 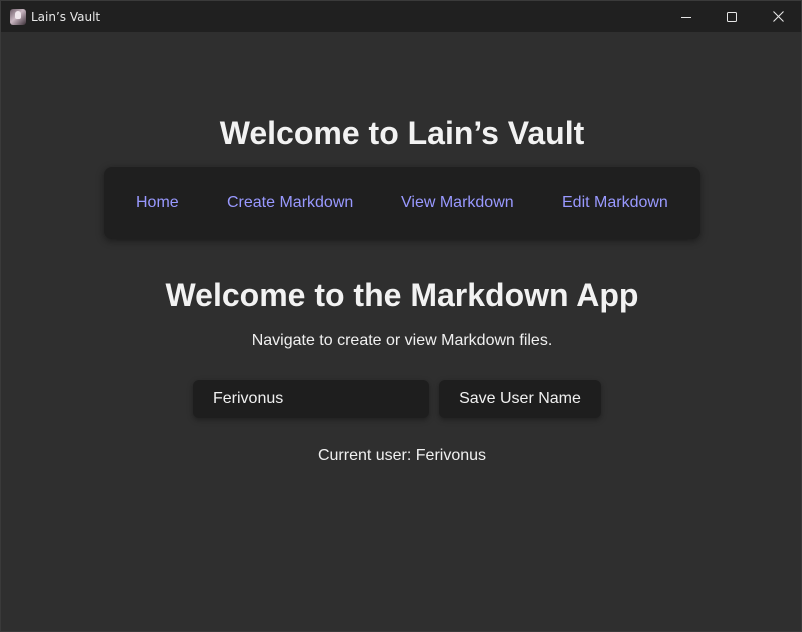 I want to click on minimize-button, so click(x=686, y=16).